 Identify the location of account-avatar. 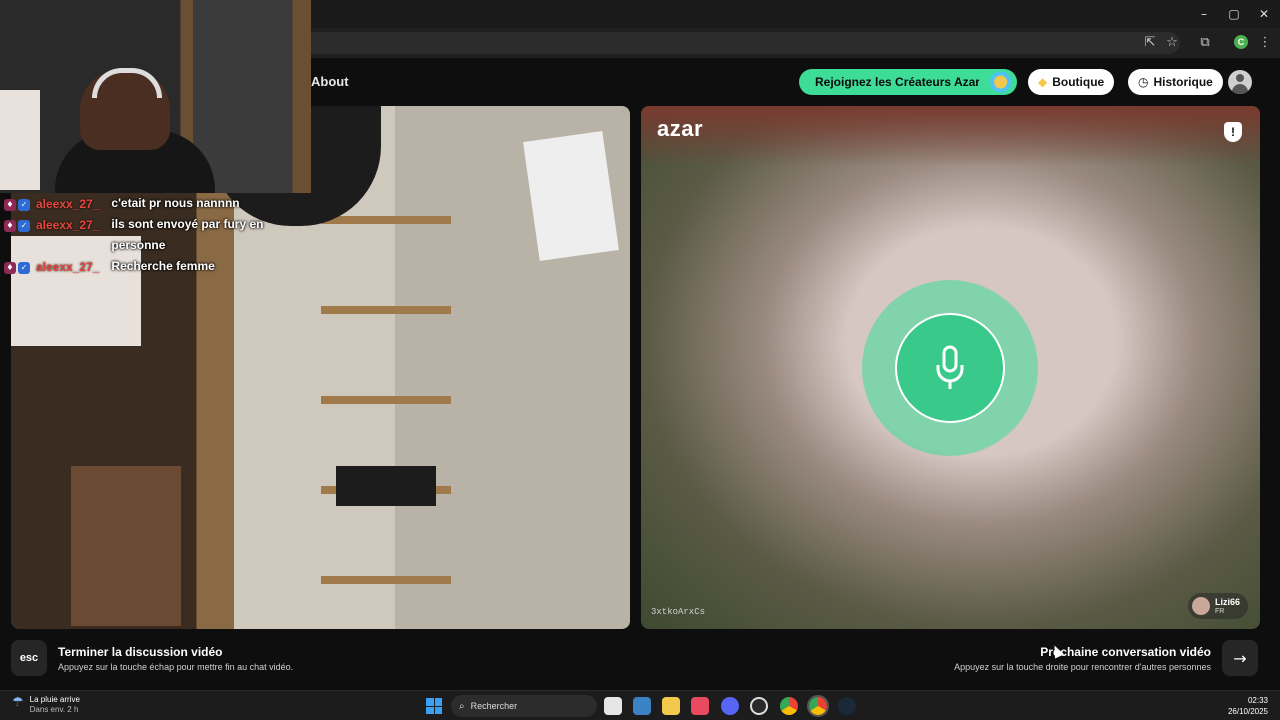
(1240, 82).